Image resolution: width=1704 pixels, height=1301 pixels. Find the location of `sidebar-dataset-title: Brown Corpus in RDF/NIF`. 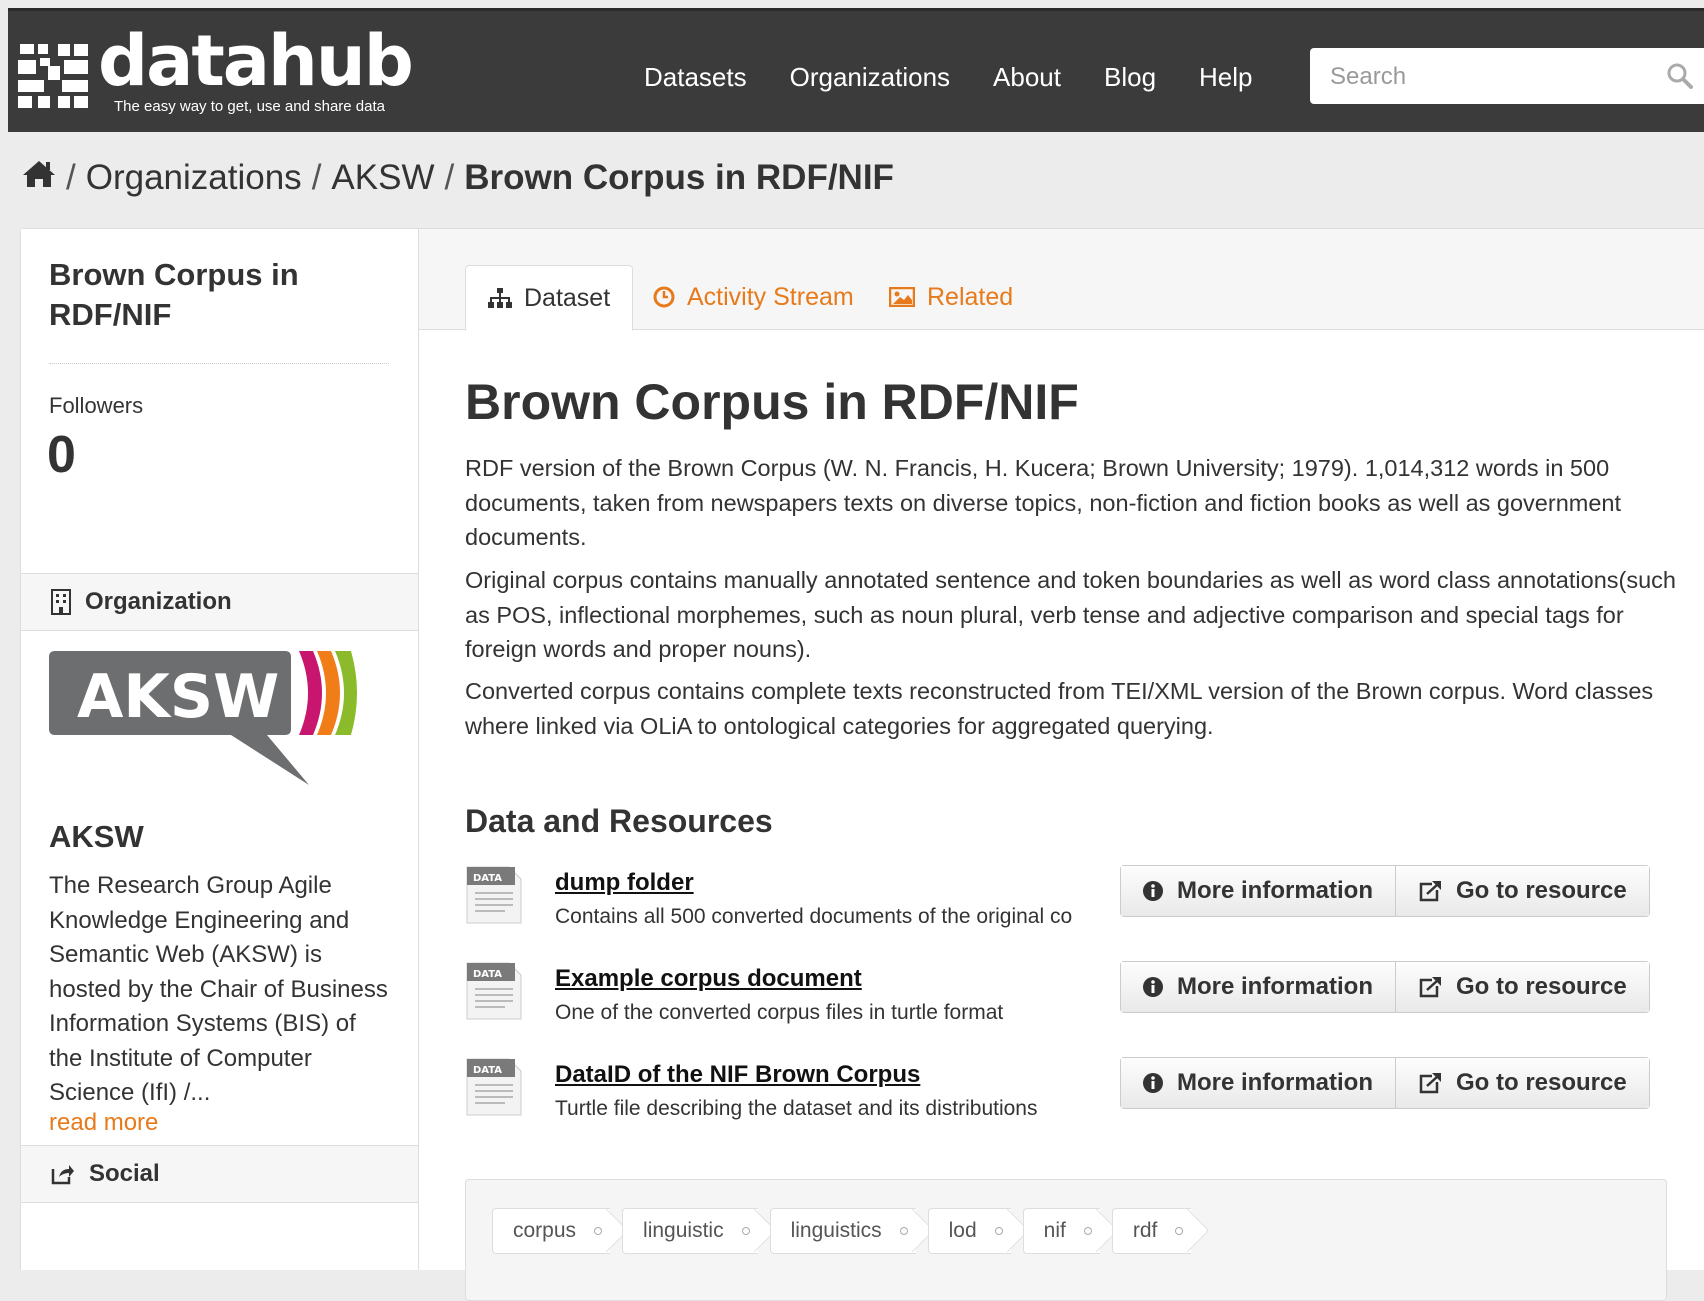

sidebar-dataset-title: Brown Corpus in RDF/NIF is located at coordinates (174, 294).